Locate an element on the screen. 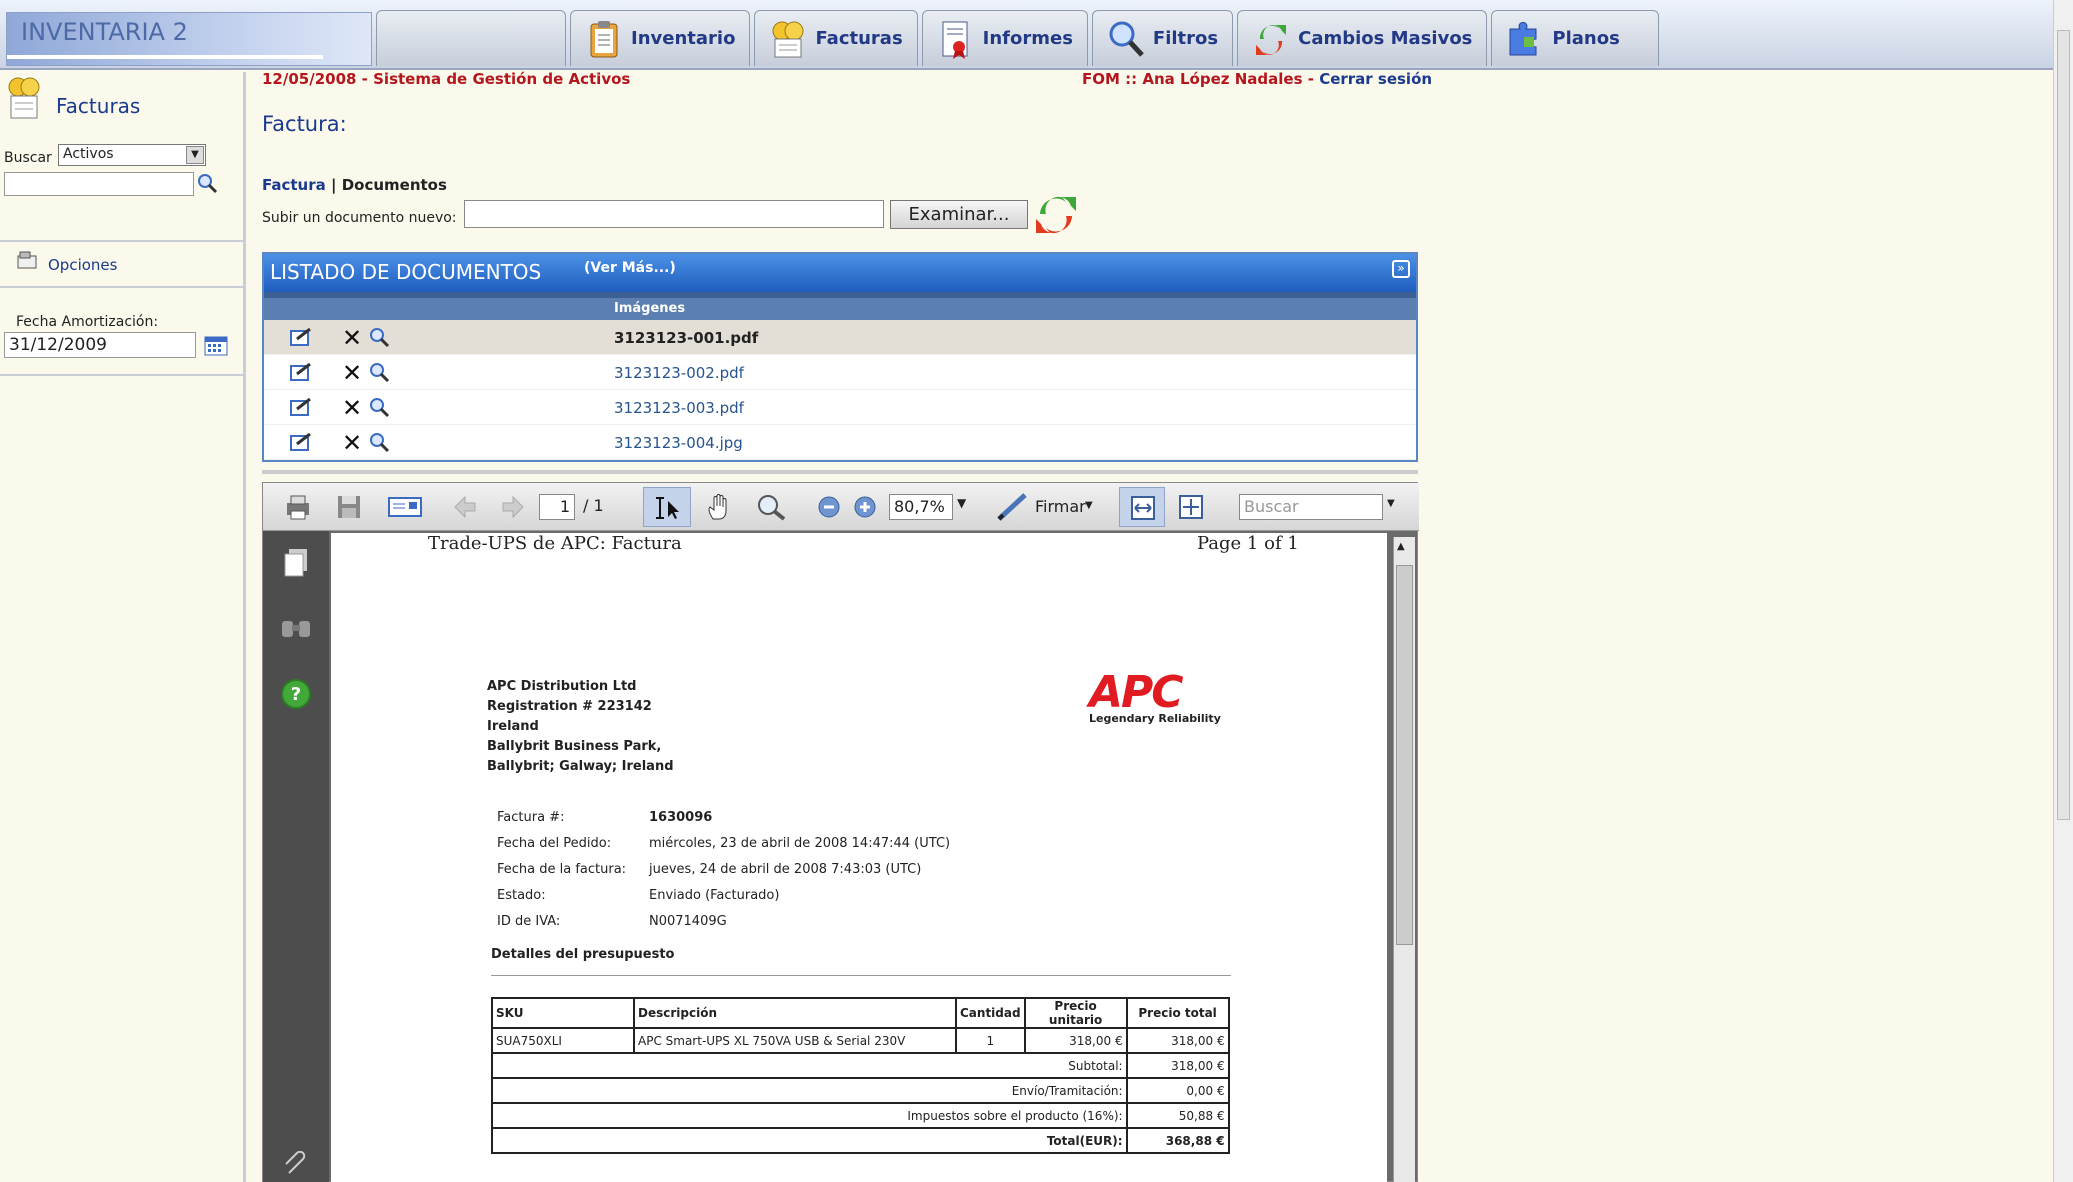 This screenshot has width=2073, height=1182. fit-width-icon is located at coordinates (1143, 508).